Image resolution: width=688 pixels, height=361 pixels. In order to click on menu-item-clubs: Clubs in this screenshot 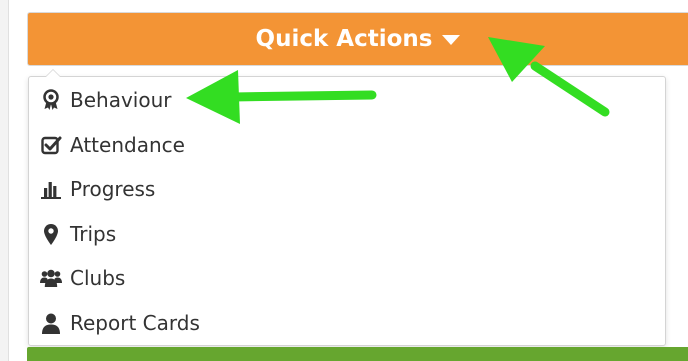, I will do `click(347, 278)`.